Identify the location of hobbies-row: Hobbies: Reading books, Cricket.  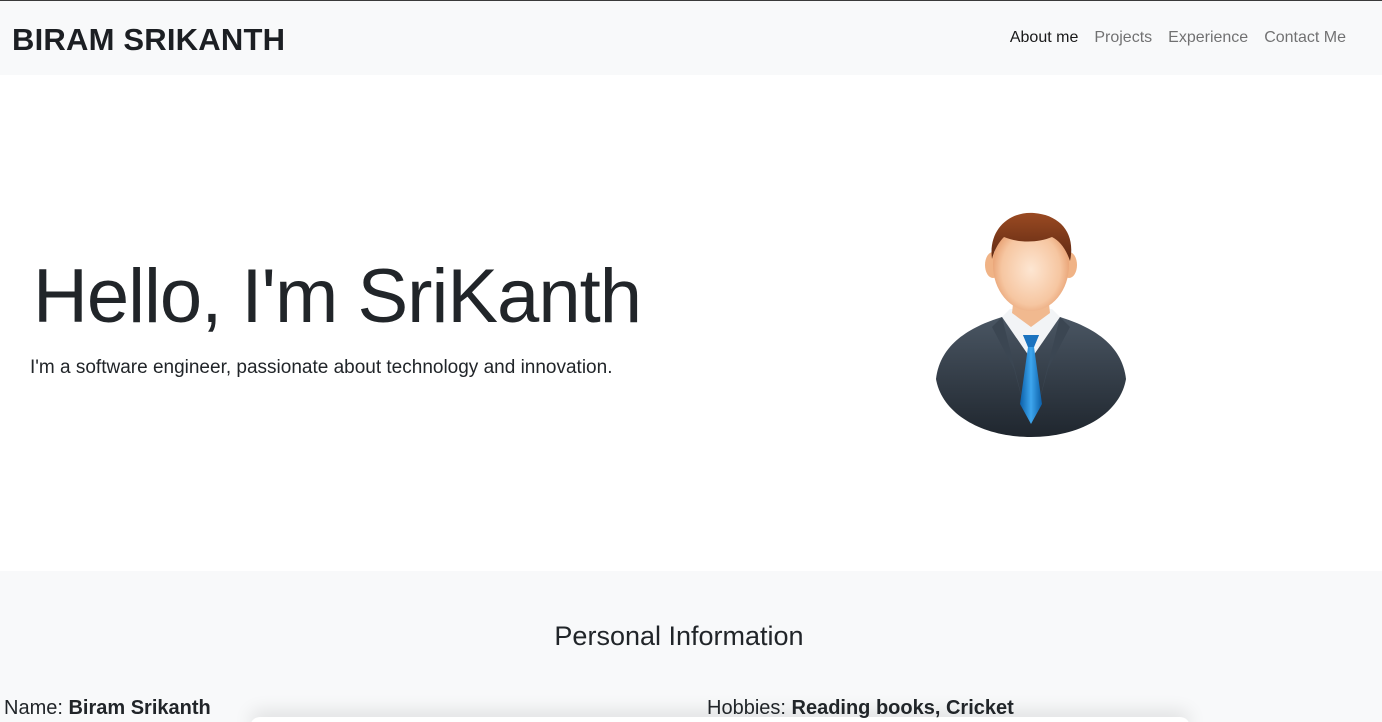
(860, 708).